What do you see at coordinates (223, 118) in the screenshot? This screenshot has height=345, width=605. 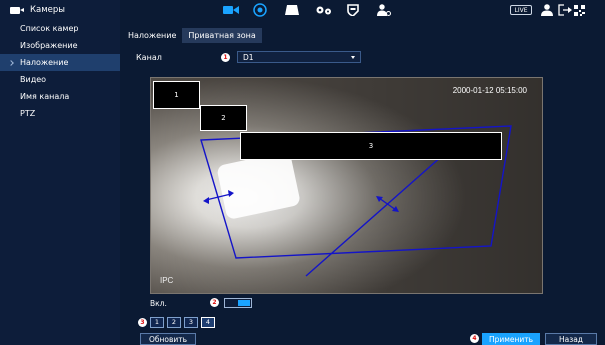 I see `privacy-mask-2: 2` at bounding box center [223, 118].